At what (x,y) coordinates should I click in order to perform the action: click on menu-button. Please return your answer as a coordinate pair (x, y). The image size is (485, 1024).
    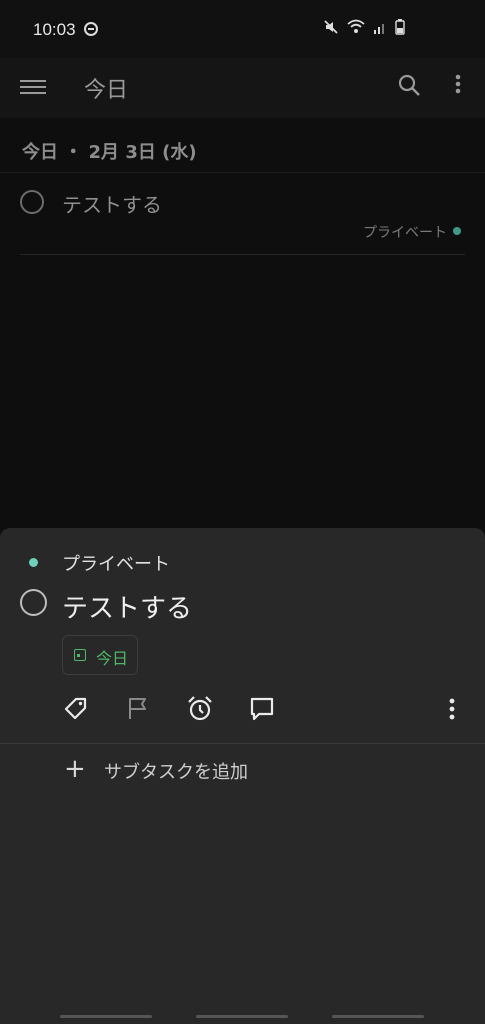
    Looking at the image, I should click on (33, 88).